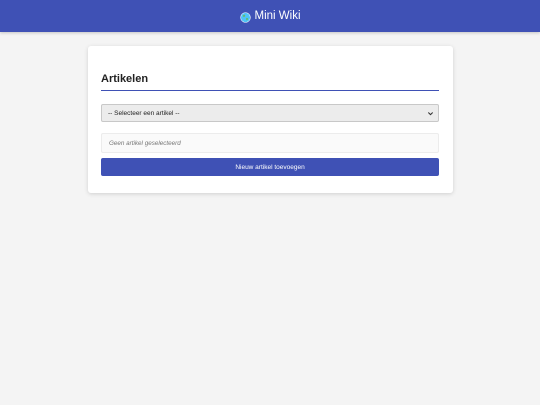  Describe the element at coordinates (277, 16) in the screenshot. I see `app-title: Mini Wiki` at that location.